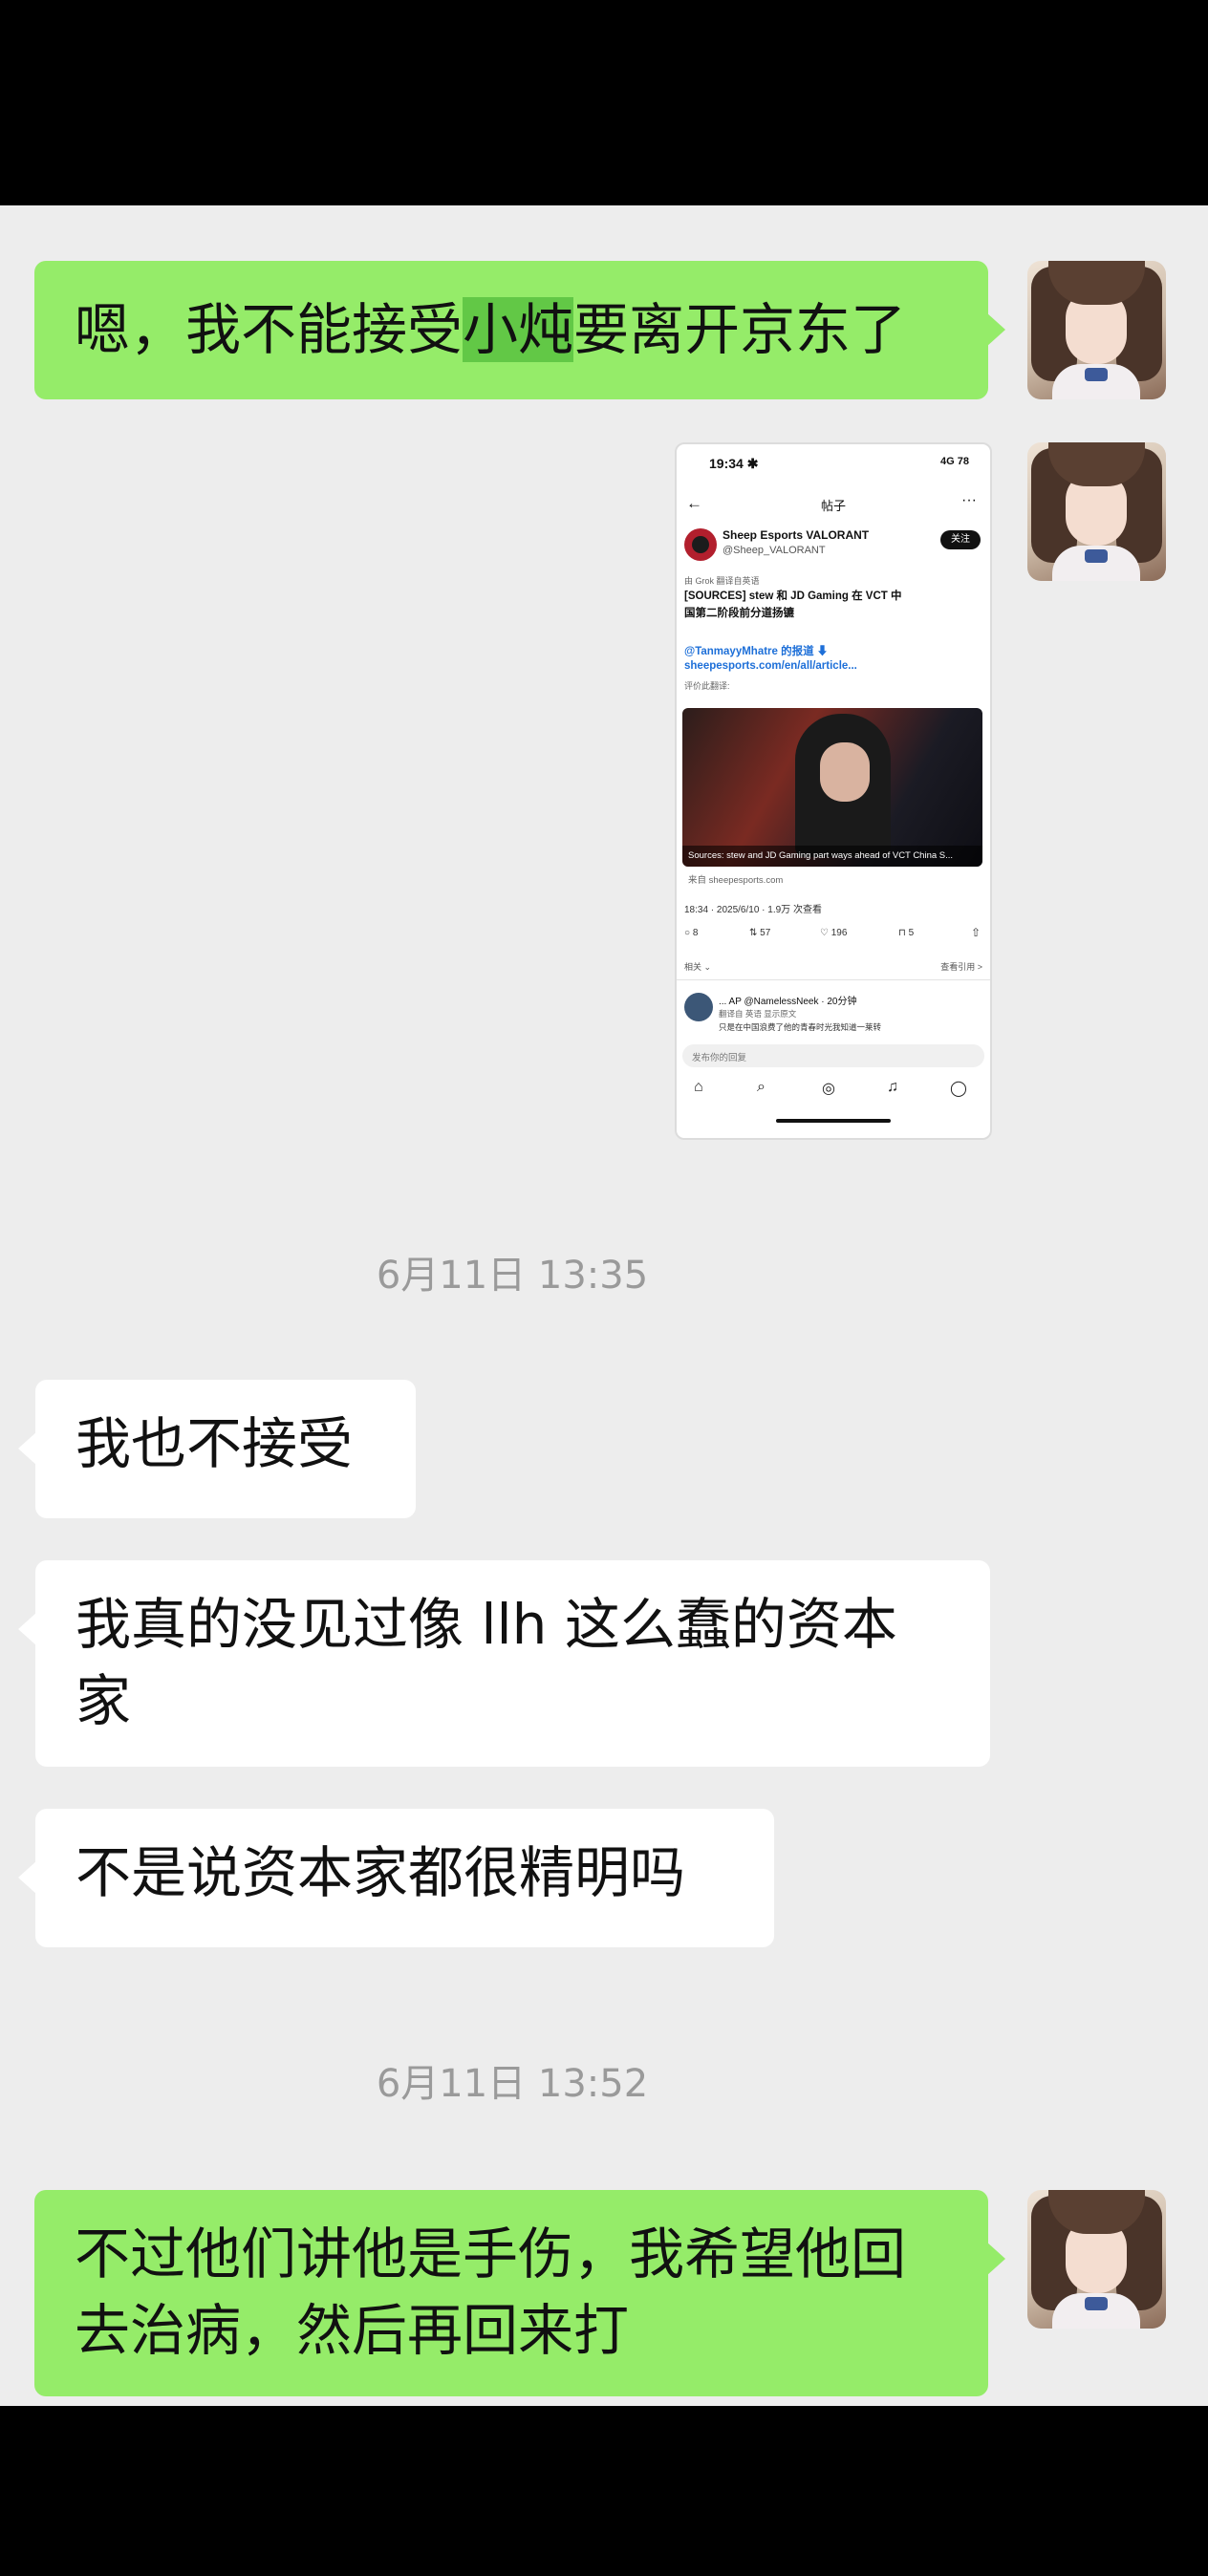 The image size is (1208, 2576). Describe the element at coordinates (740, 329) in the screenshot. I see `message-text: 要离开京东了` at that location.